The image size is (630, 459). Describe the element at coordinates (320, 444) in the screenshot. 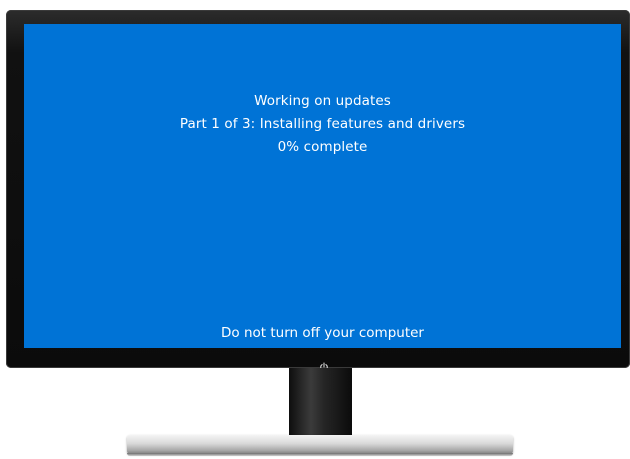

I see `monitor-stand-base` at that location.